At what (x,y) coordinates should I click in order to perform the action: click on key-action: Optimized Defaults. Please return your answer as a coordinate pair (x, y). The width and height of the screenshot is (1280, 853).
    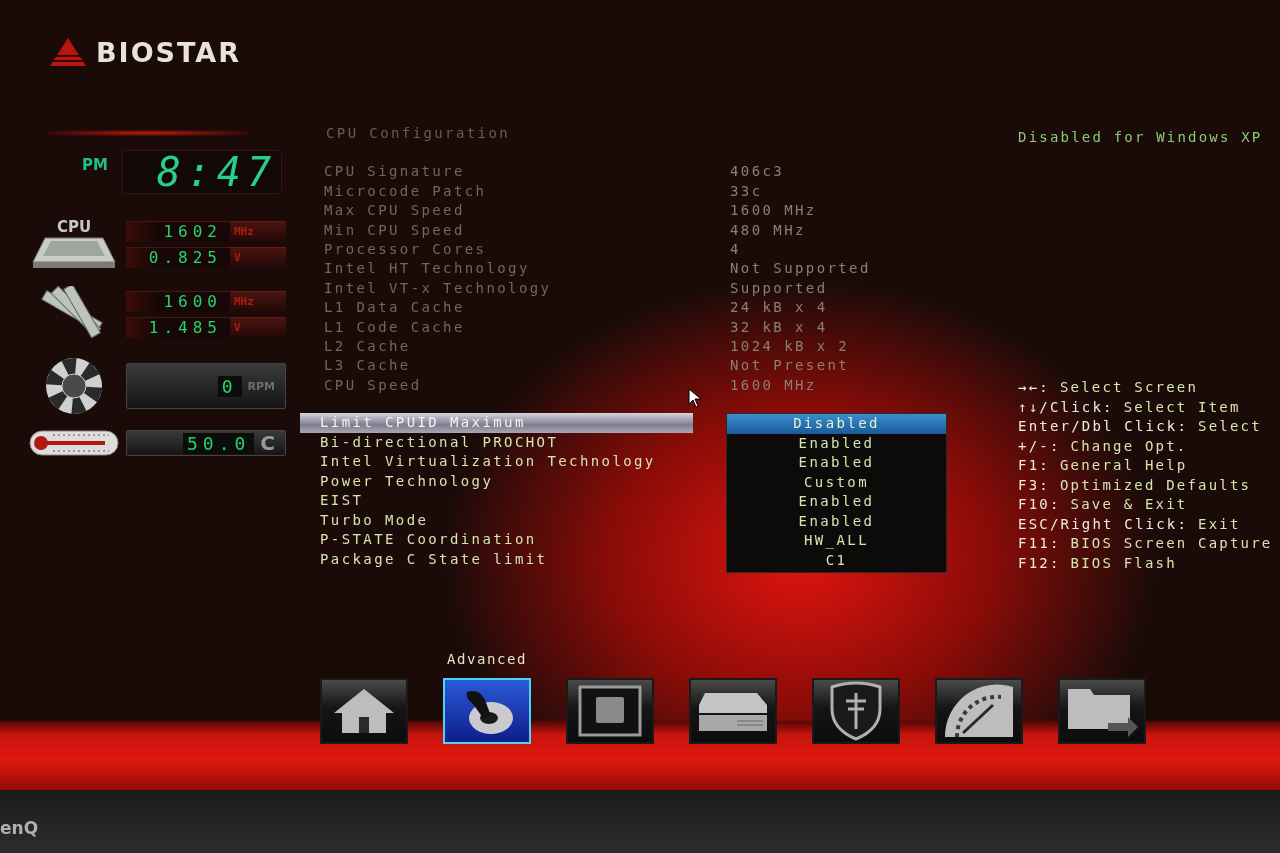
    Looking at the image, I should click on (1155, 485).